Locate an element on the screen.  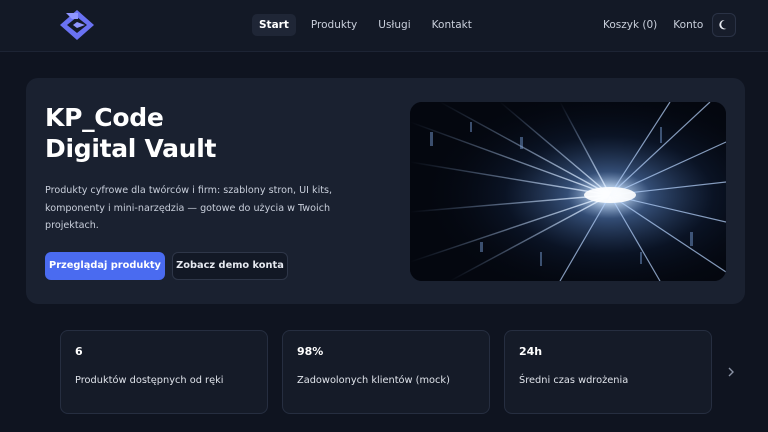
stat-value: 98% is located at coordinates (310, 351).